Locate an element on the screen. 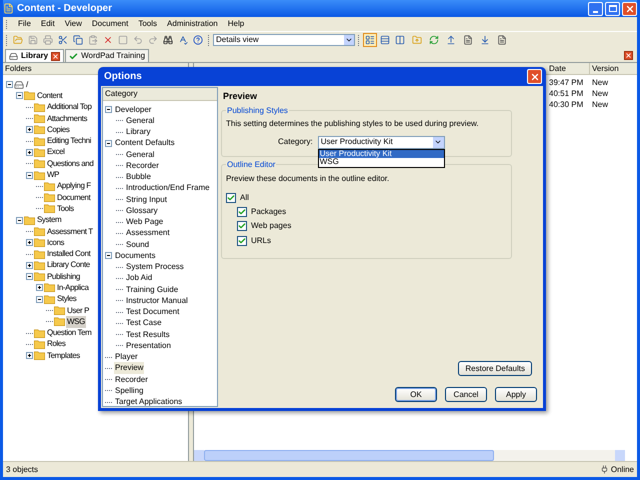 The height and width of the screenshot is (480, 640). menu-item: Document is located at coordinates (110, 24).